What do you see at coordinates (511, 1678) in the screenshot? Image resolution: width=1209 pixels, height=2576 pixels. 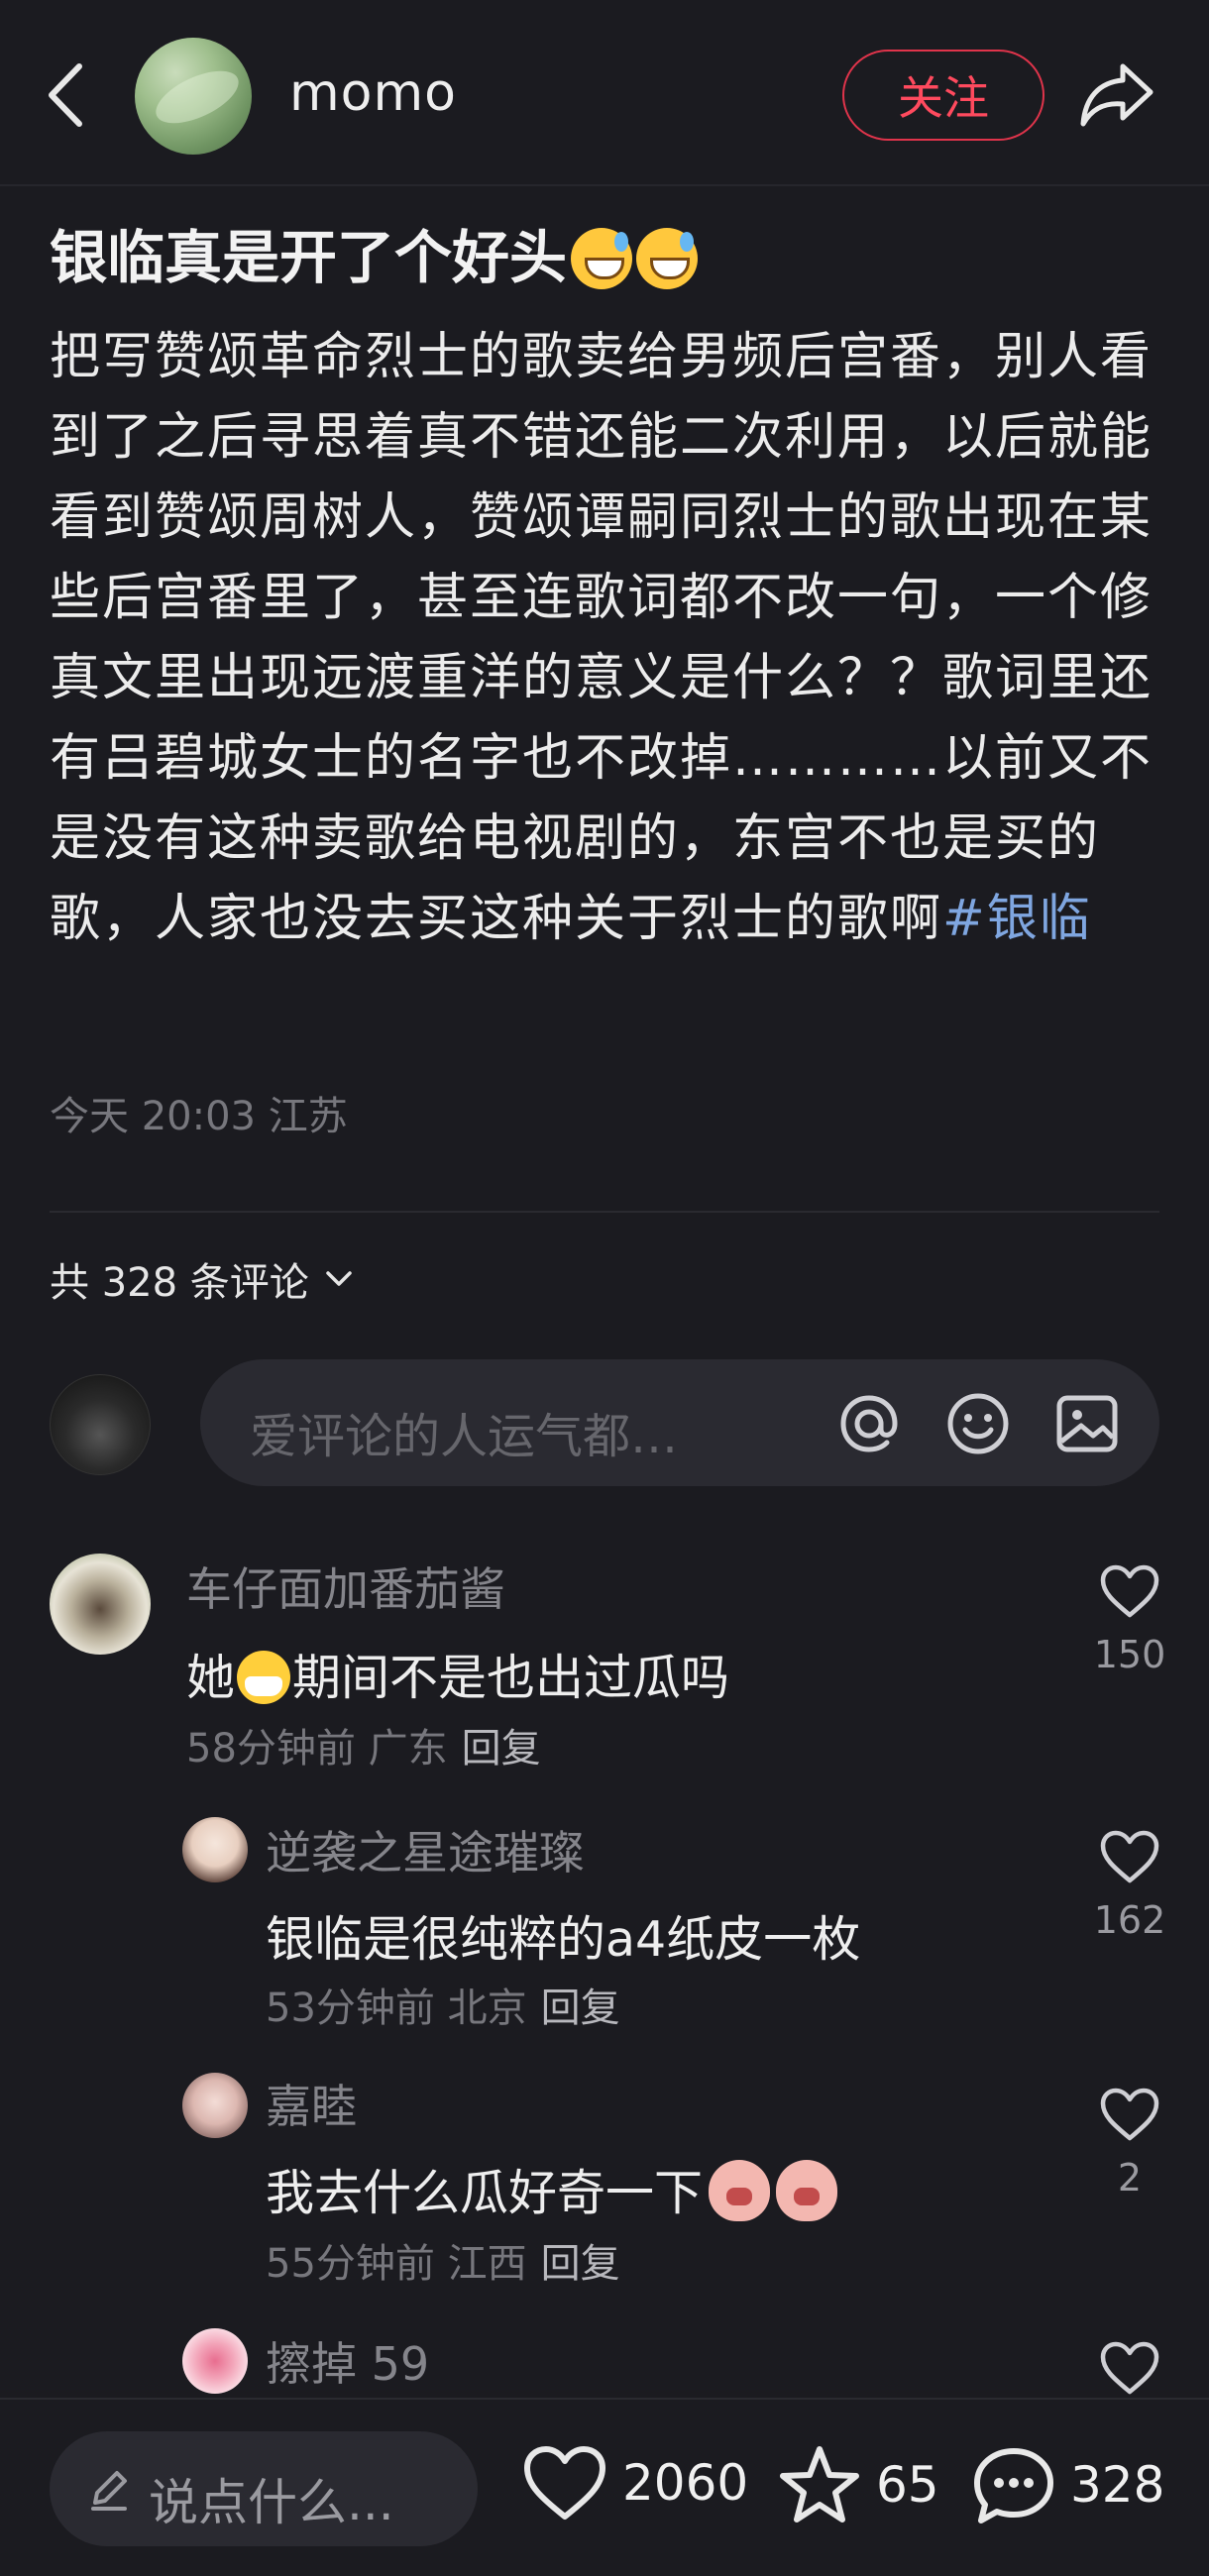 I see `comment-text-part: 期间不是也出过瓜吗` at bounding box center [511, 1678].